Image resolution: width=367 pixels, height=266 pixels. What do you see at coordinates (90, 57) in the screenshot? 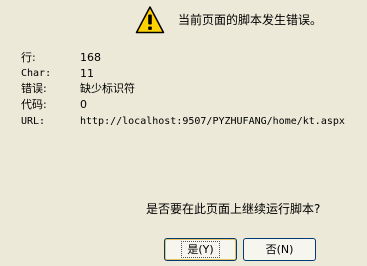
I see `line-value: 168` at bounding box center [90, 57].